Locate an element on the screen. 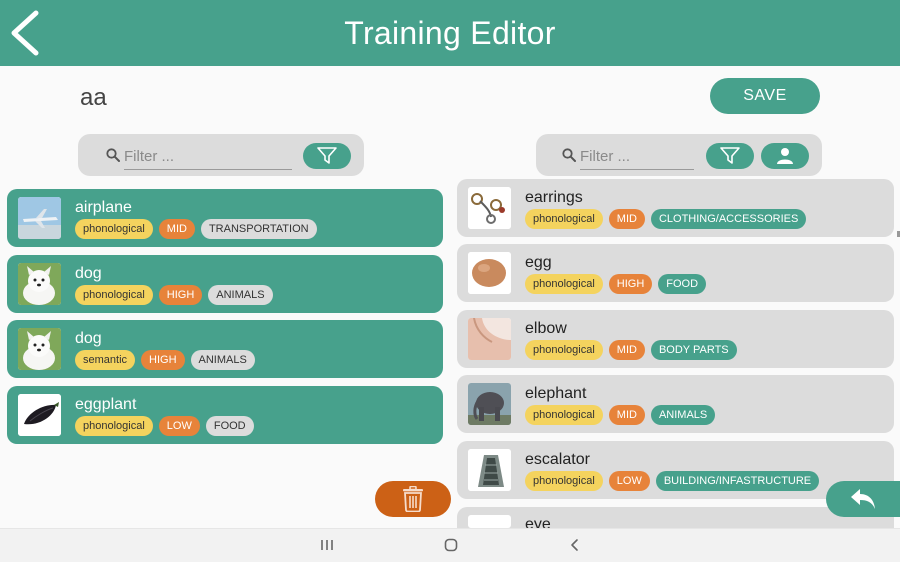  item-word: earrings is located at coordinates (554, 197).